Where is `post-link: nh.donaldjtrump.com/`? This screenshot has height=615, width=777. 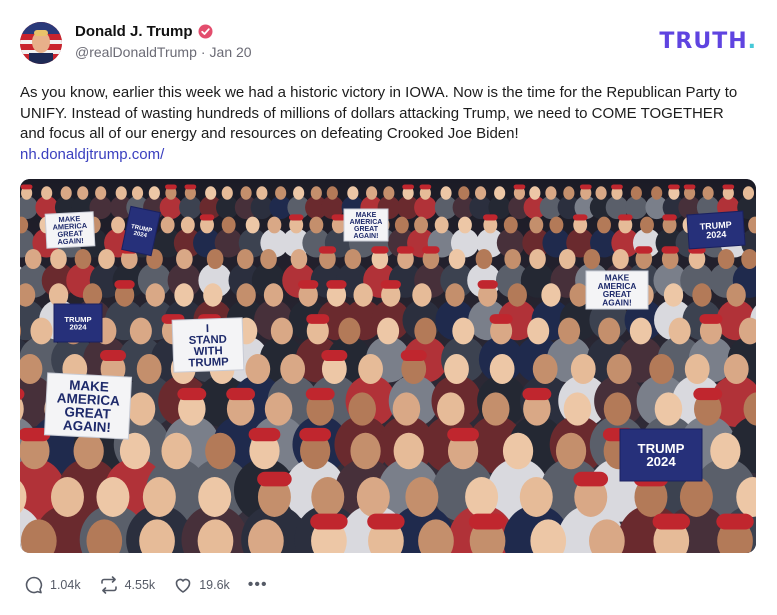 post-link: nh.donaldjtrump.com/ is located at coordinates (385, 155).